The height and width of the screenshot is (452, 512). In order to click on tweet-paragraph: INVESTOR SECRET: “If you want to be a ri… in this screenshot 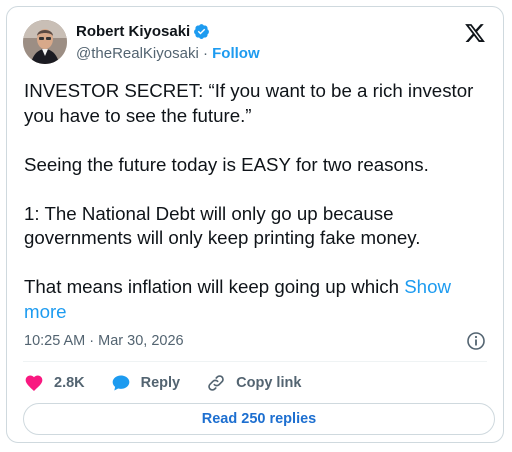, I will do `click(249, 103)`.